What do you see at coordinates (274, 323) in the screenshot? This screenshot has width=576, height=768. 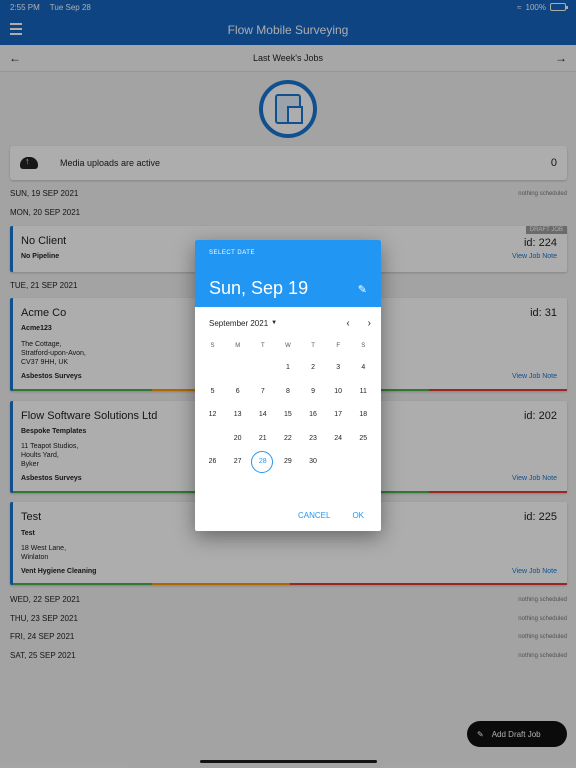 I see `caret-down-icon: ▼` at bounding box center [274, 323].